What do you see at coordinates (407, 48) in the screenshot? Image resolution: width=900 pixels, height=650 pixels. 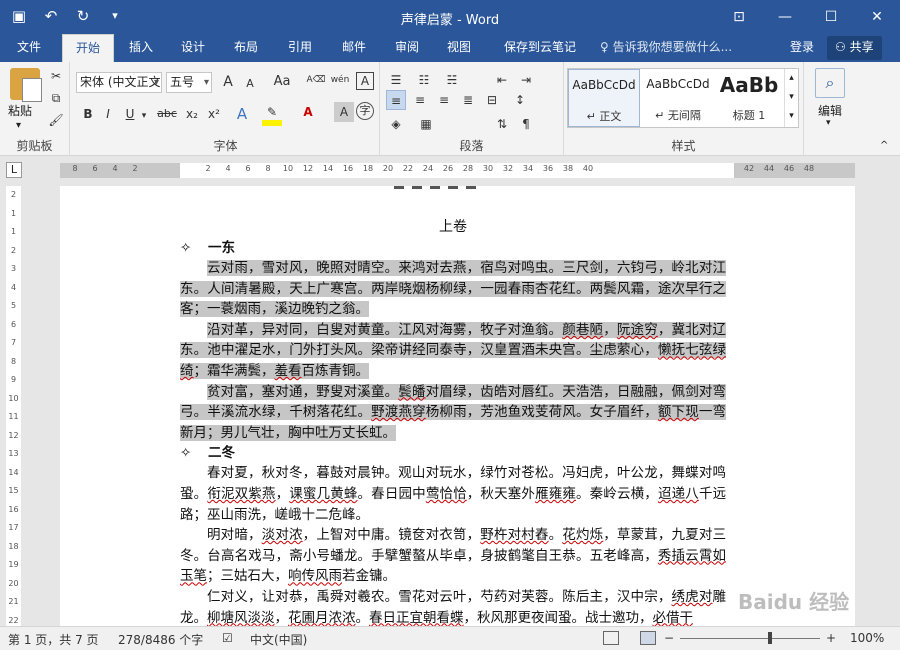 I see `tab-review: 审阅` at bounding box center [407, 48].